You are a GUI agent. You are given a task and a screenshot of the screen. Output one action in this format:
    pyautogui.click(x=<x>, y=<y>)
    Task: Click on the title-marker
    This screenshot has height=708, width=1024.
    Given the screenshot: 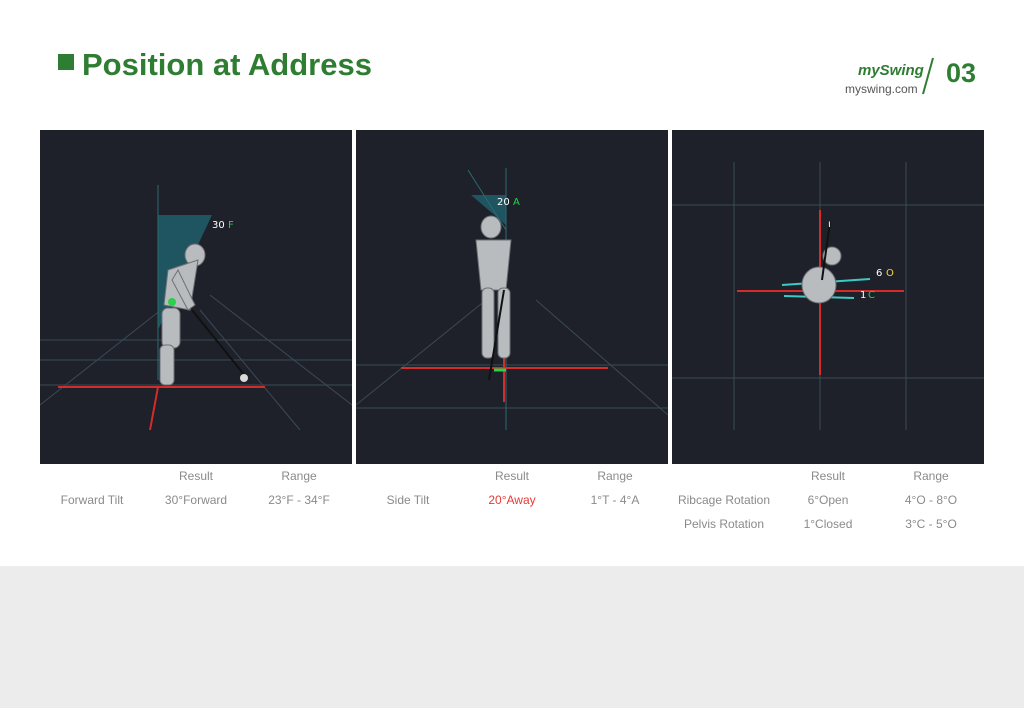 What is the action you would take?
    pyautogui.click(x=66, y=62)
    